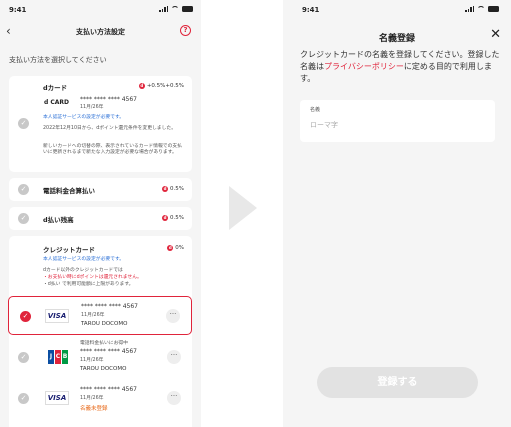 Image resolution: width=511 pixels, height=427 pixels. Describe the element at coordinates (495, 34) in the screenshot. I see `close-icon: ✕` at that location.